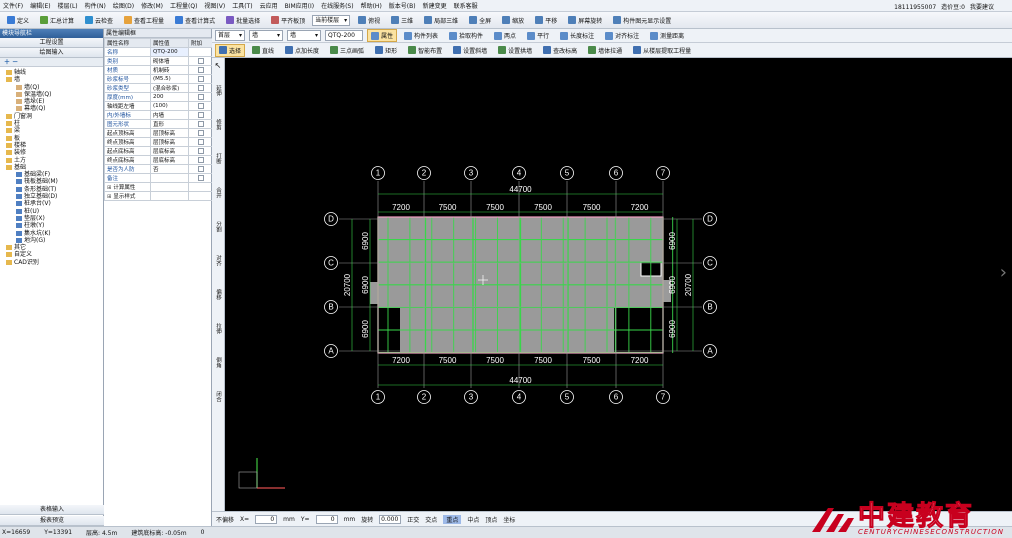  I want to click on property-row: 材质 机制砖, so click(158, 70).